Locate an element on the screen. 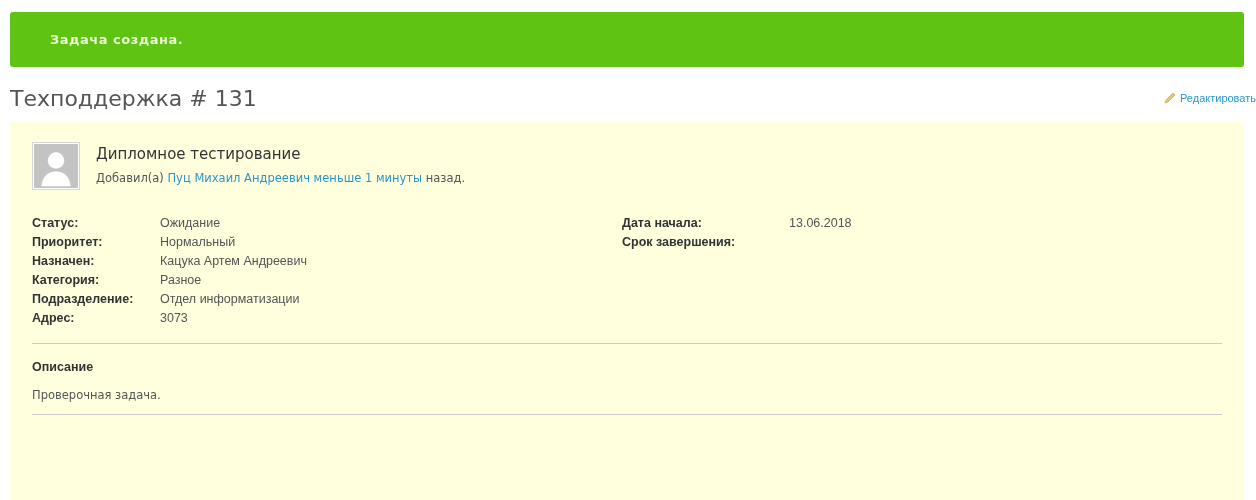 The image size is (1256, 500). field-label: Срок завершения: is located at coordinates (679, 242).